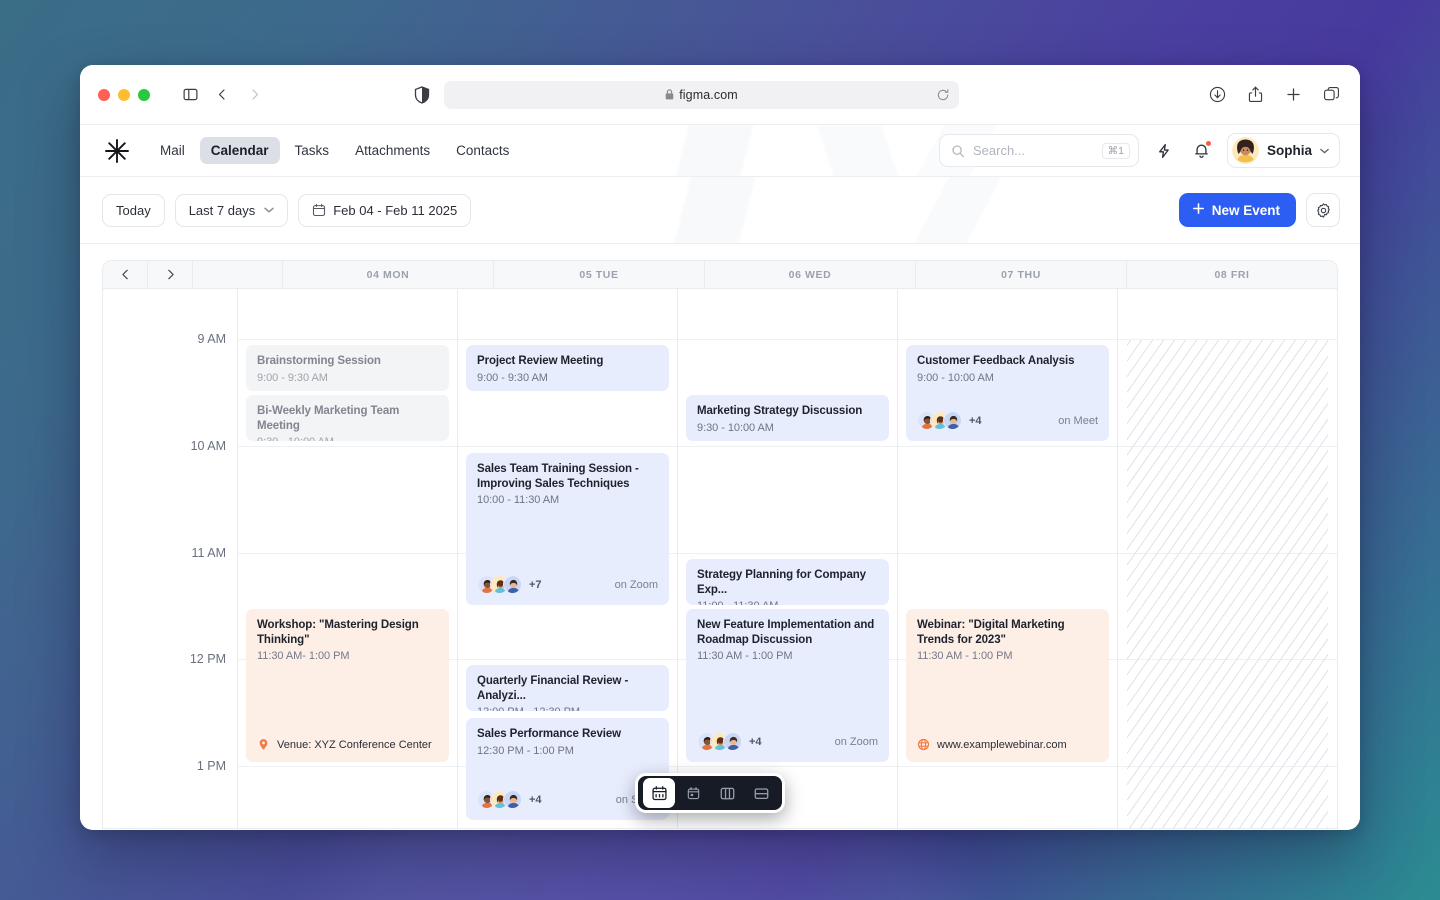 The image size is (1440, 900). I want to click on tab-tasks: Tasks, so click(312, 150).